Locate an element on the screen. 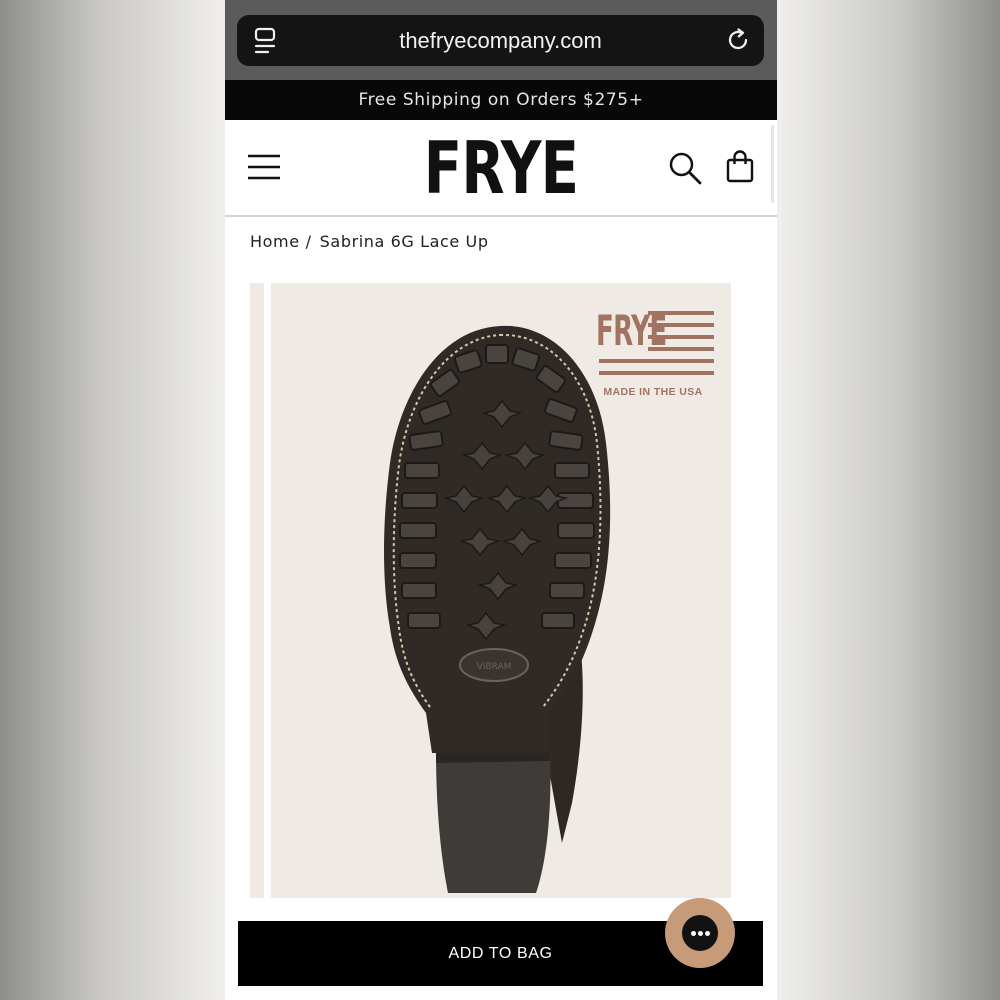 Image resolution: width=1000 pixels, height=1000 pixels. reload-icon is located at coordinates (738, 40).